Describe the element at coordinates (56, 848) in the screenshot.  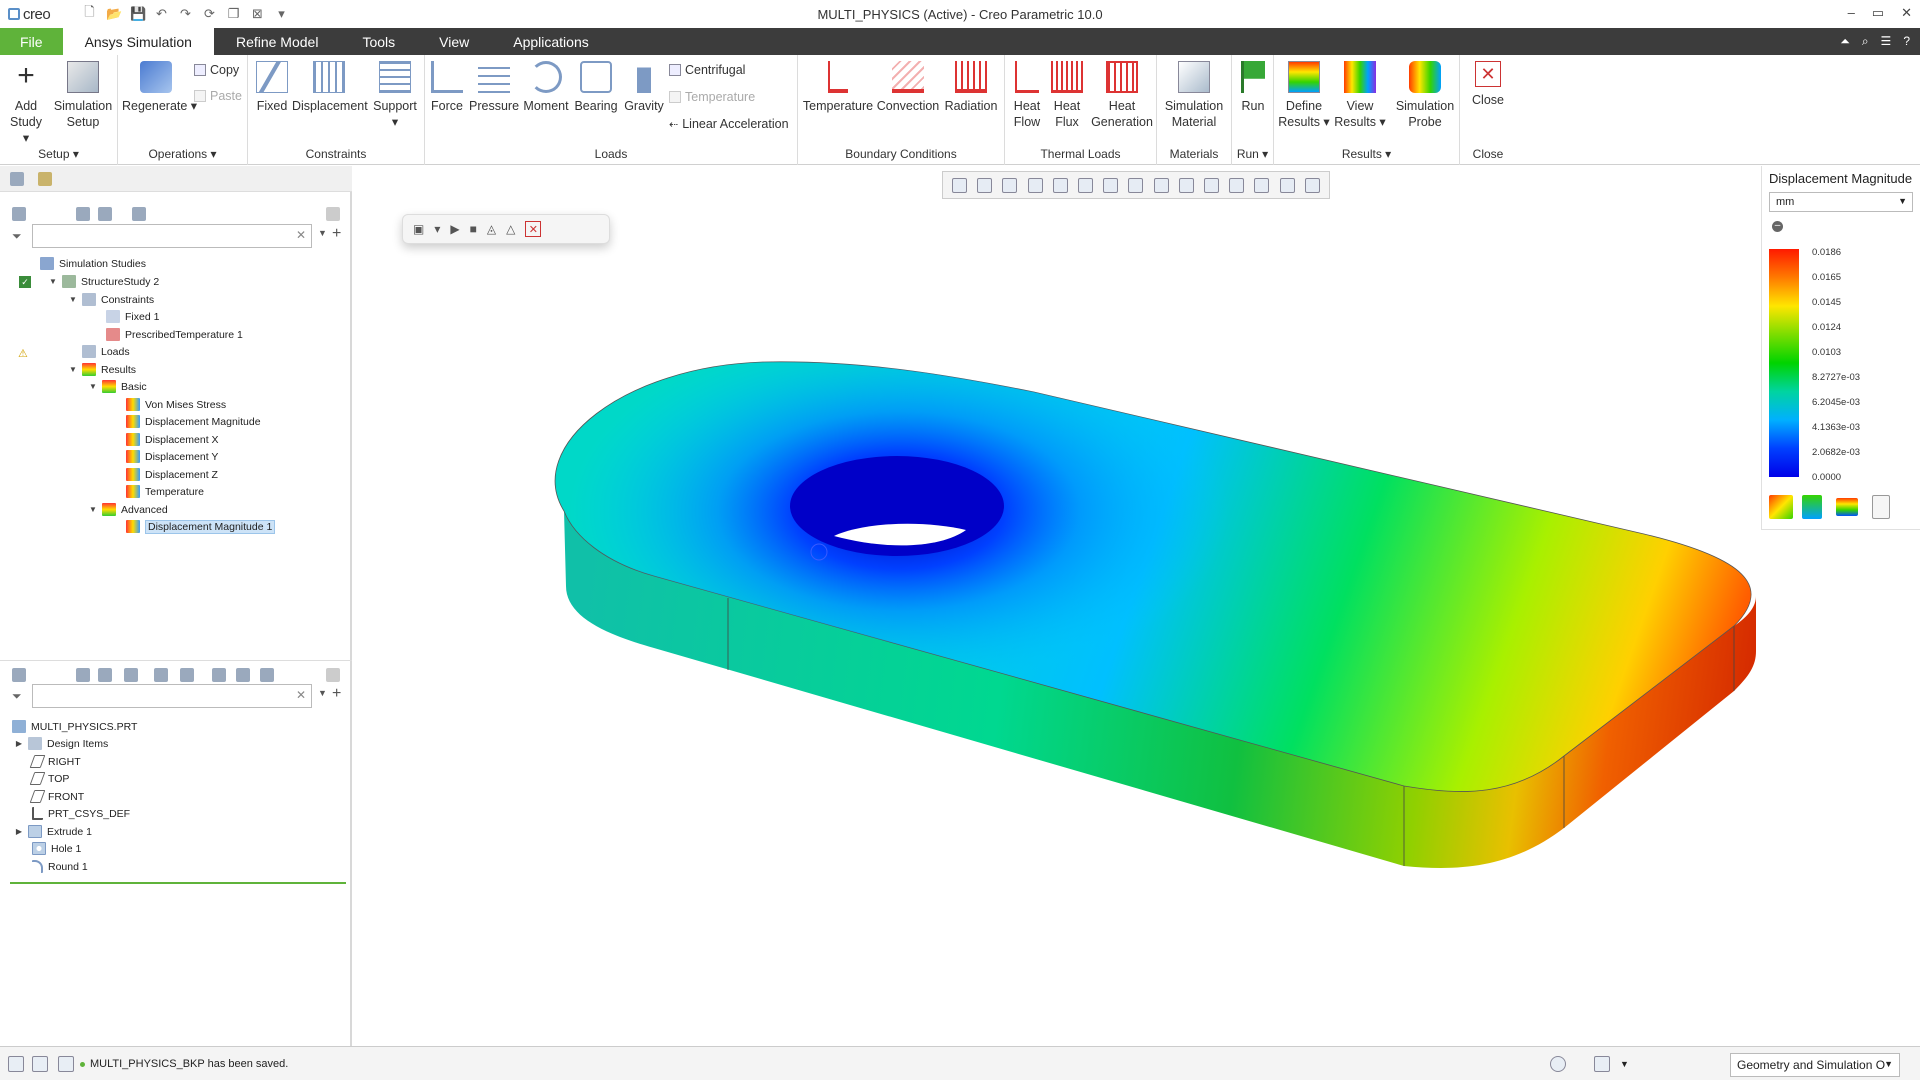
I see `tree-item-hole-1: Hole 1` at that location.